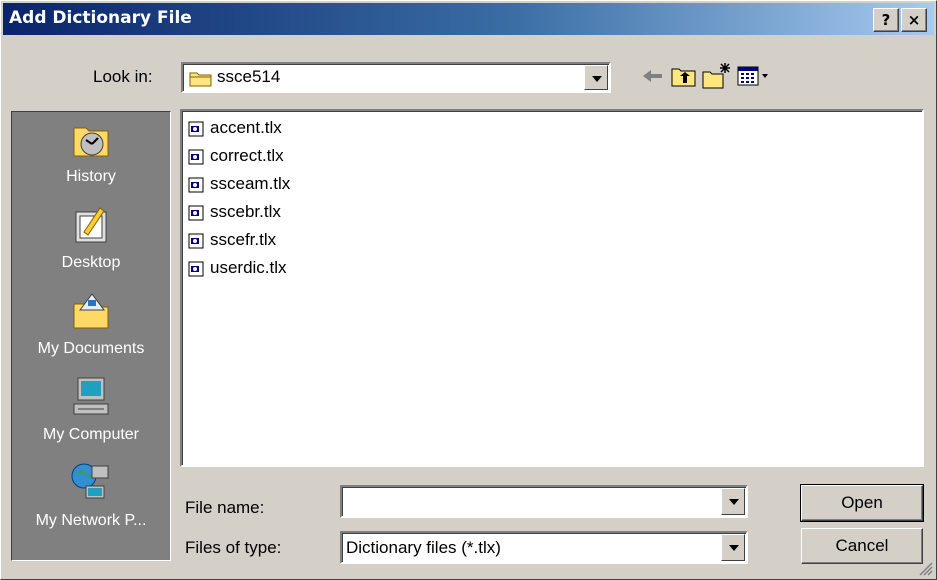 This screenshot has width=937, height=580. What do you see at coordinates (91, 348) in the screenshot?
I see `place-label: My Documents` at bounding box center [91, 348].